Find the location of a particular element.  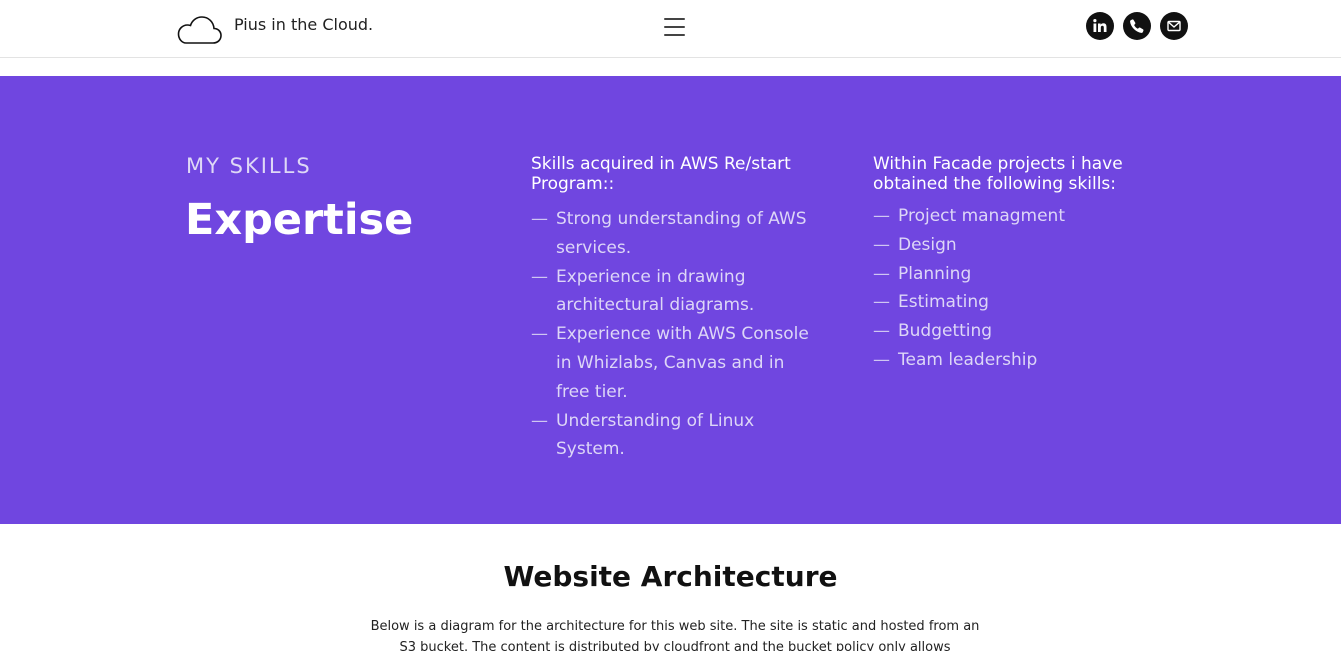

list-item: — Understanding of Linux System. is located at coordinates (643, 435).